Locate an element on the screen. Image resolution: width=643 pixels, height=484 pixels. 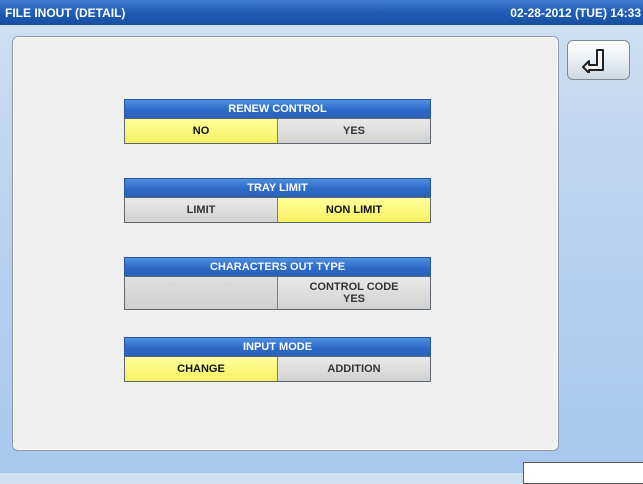
tray-limit-options: LIMIT NON LIMIT is located at coordinates (277, 210).